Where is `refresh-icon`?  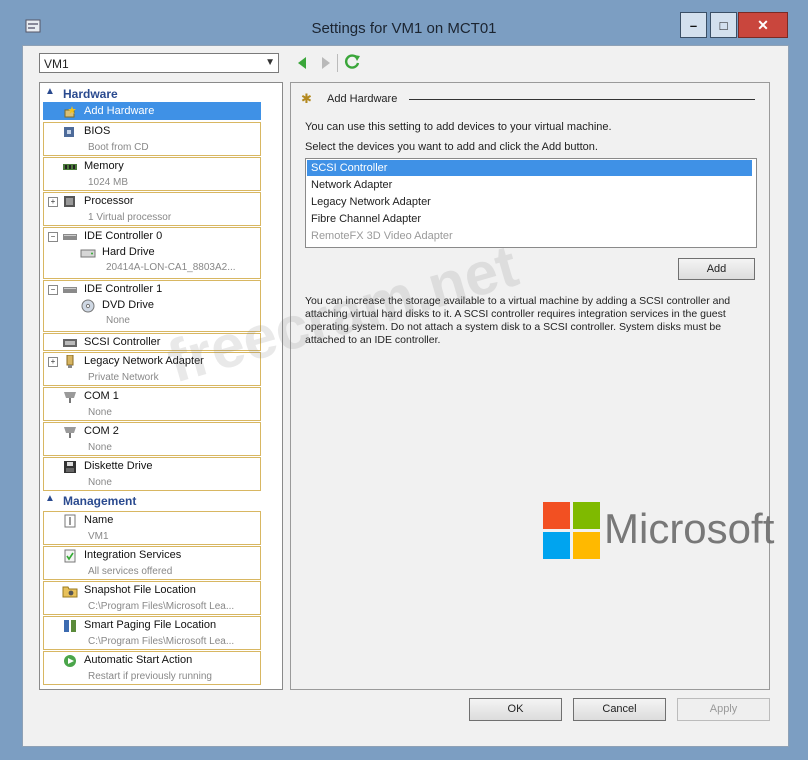 refresh-icon is located at coordinates (352, 61).